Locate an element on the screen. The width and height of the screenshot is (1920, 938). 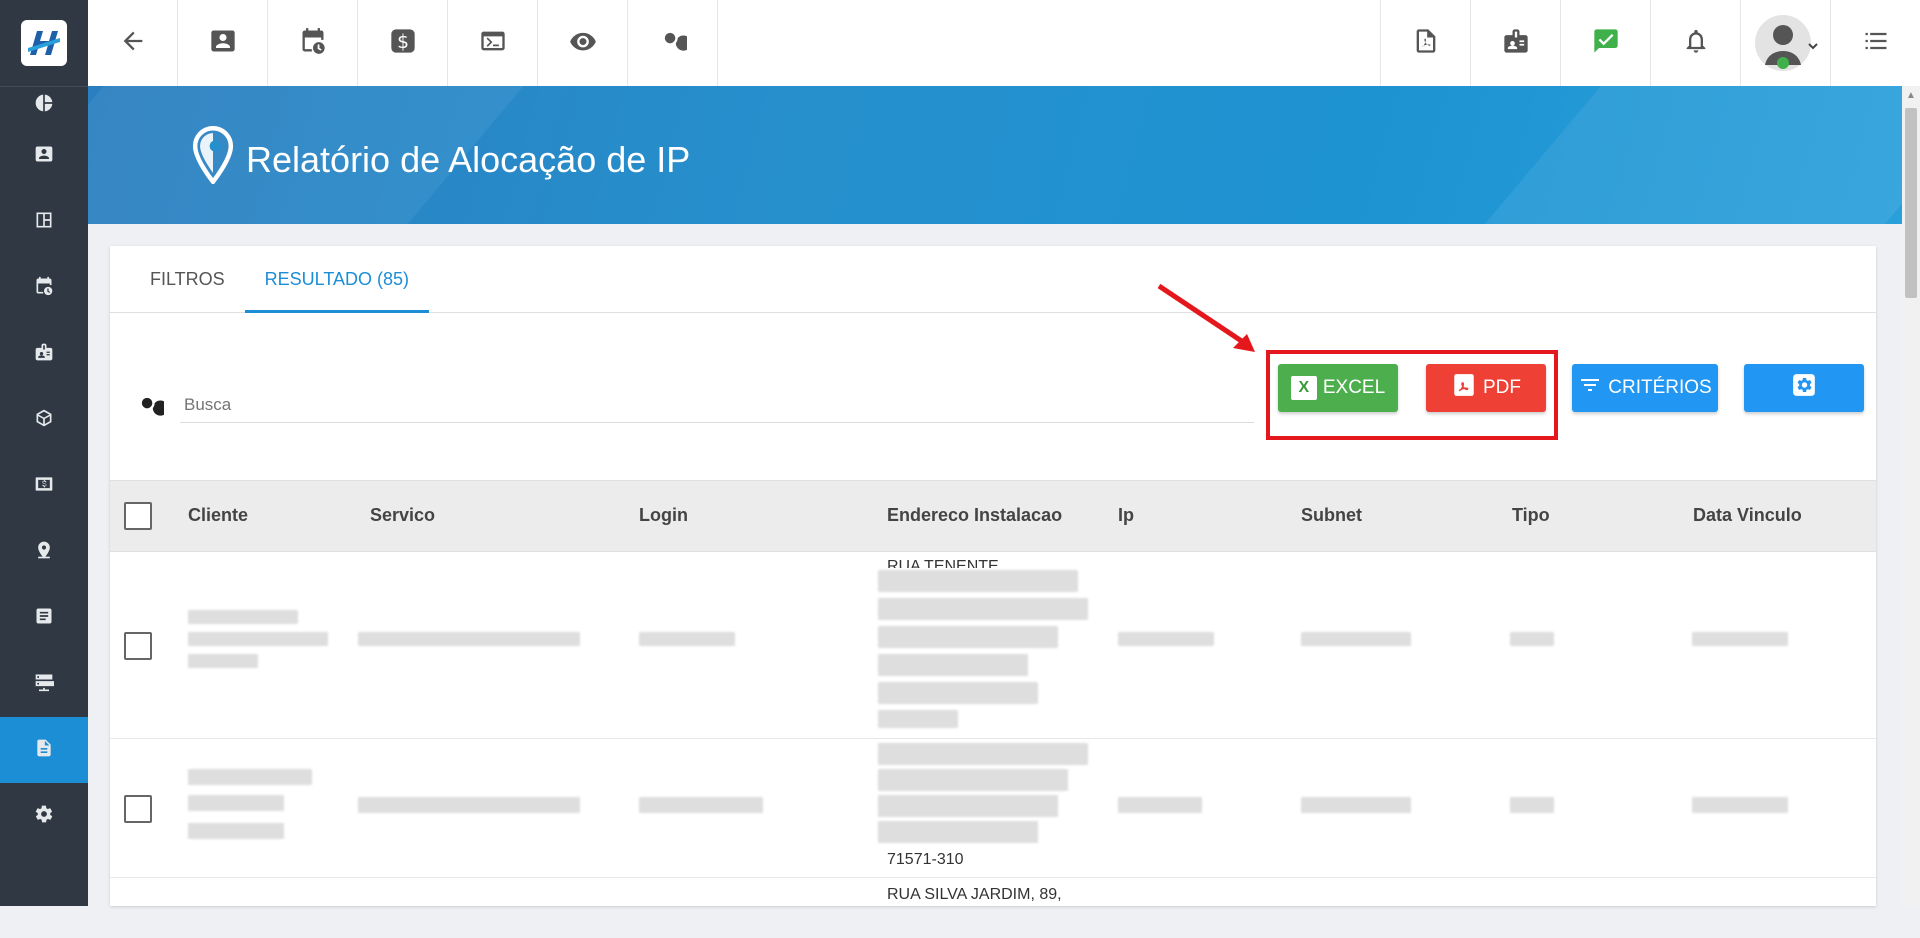
column-header: Endereco Instalacao is located at coordinates (974, 515).